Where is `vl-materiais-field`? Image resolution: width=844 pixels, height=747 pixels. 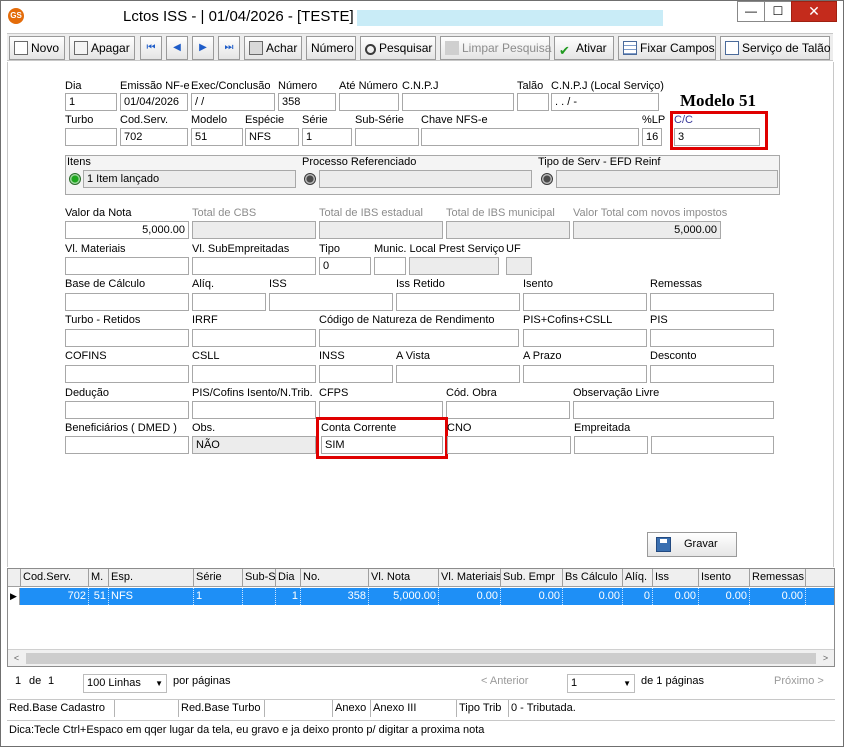 vl-materiais-field is located at coordinates (127, 266).